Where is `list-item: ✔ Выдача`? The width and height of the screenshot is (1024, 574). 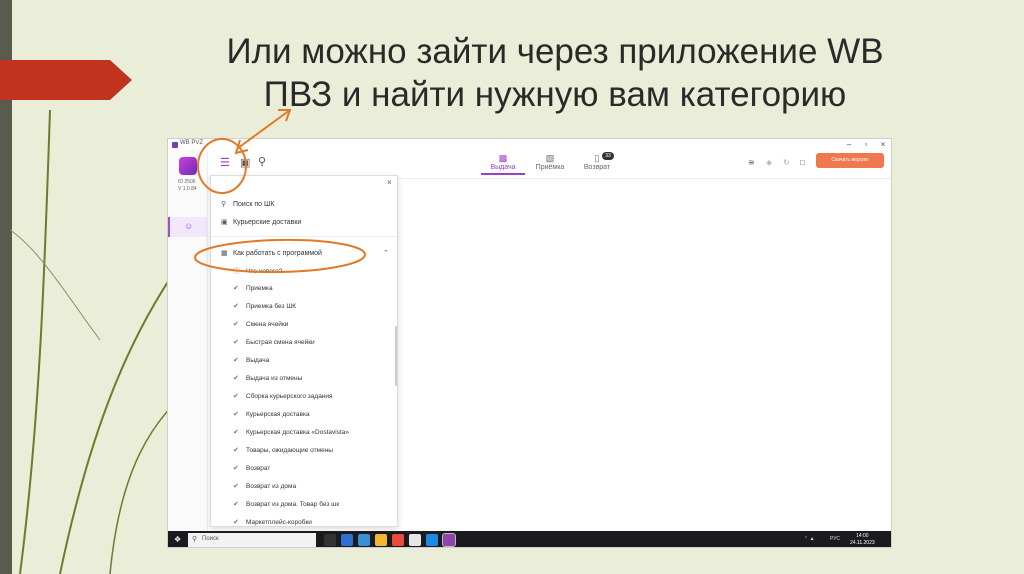
list-item: ✔ Выдача is located at coordinates (251, 360).